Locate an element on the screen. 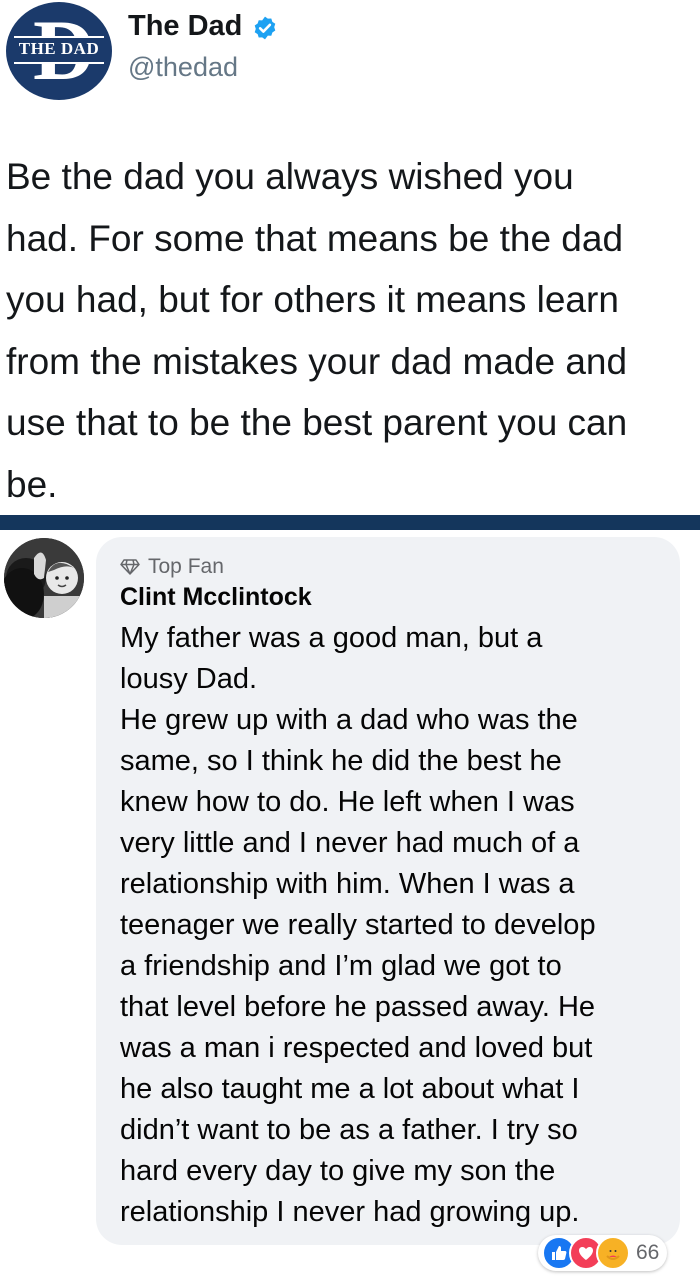 The image size is (700, 1287). profile-avatar: D THE DAD is located at coordinates (59, 51).